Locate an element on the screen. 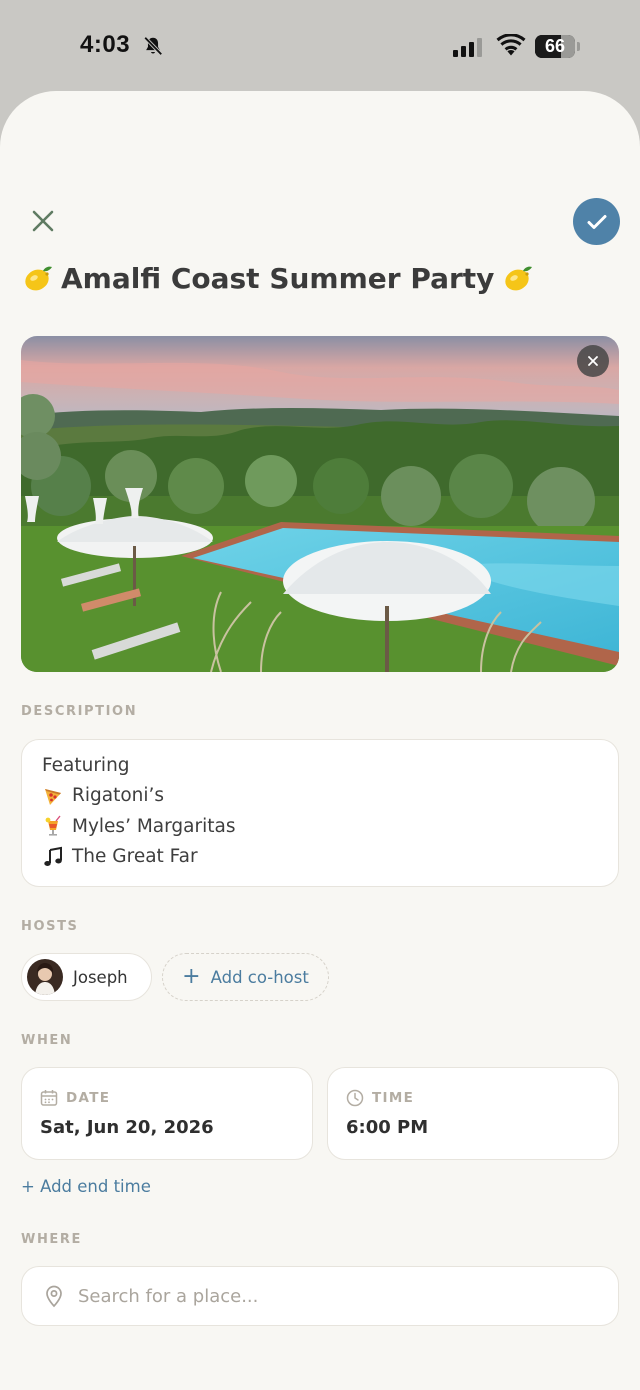  close-button is located at coordinates (43, 221).